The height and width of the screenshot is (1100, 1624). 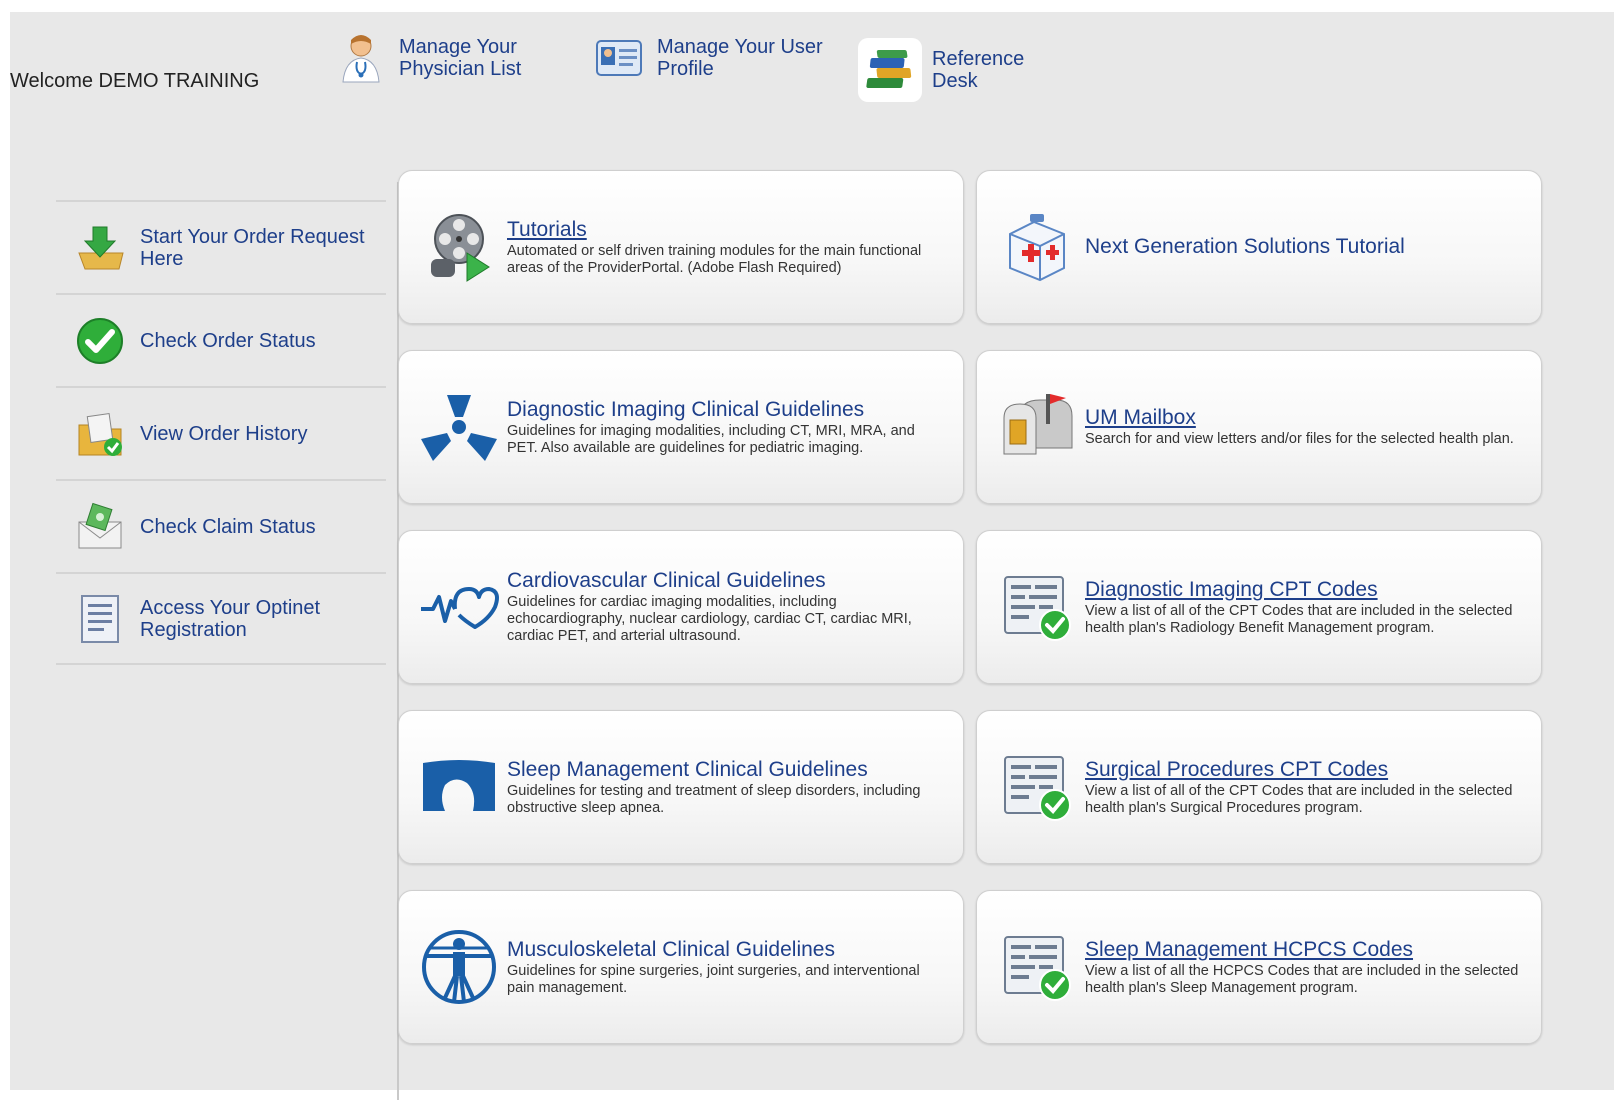 What do you see at coordinates (459, 967) in the screenshot?
I see `vitruvian-man-icon` at bounding box center [459, 967].